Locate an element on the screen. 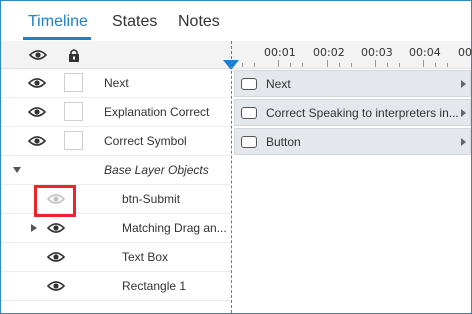  group-name: Base Layer Objects is located at coordinates (156, 170).